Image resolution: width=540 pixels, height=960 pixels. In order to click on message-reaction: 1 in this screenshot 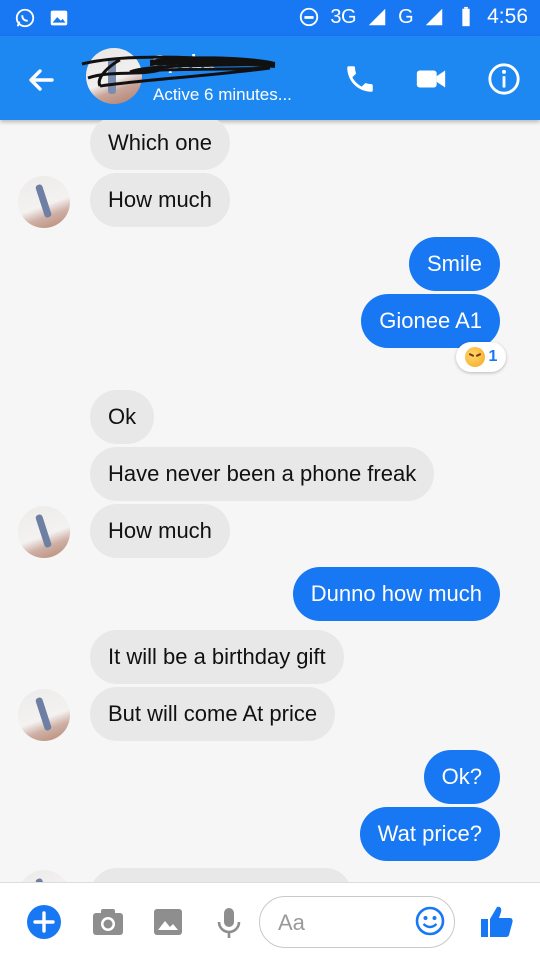, I will do `click(481, 357)`.